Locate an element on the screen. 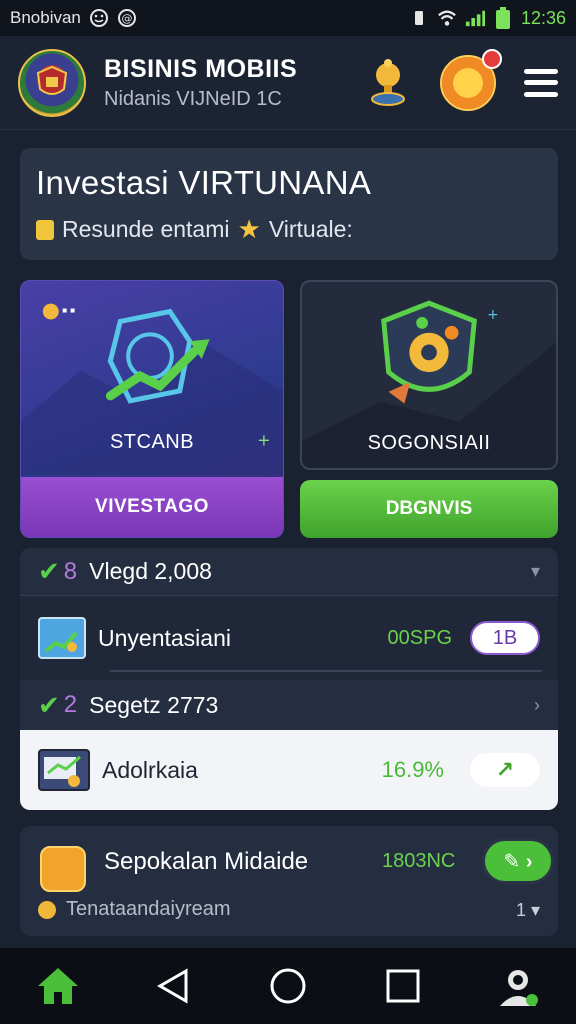 The height and width of the screenshot is (1024, 576). at-icon: @ is located at coordinates (127, 18).